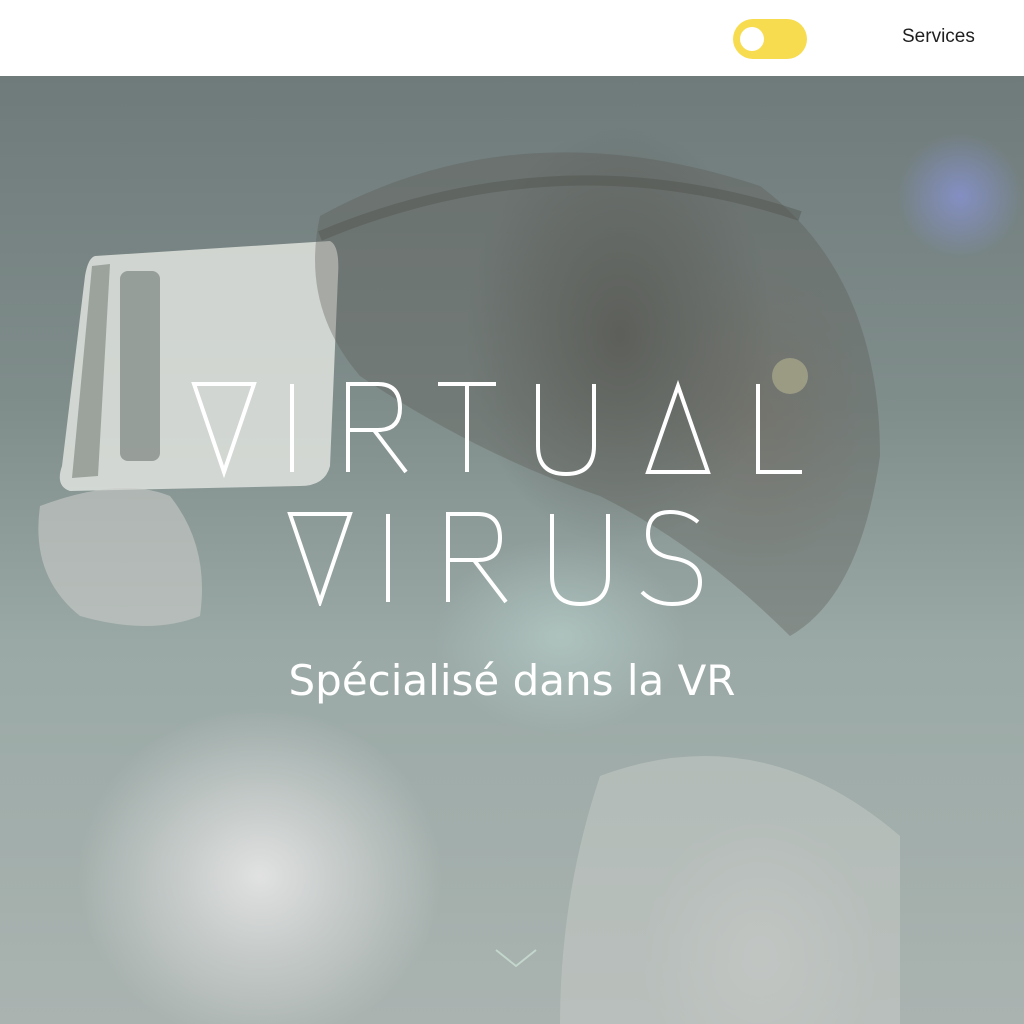  What do you see at coordinates (516, 958) in the screenshot?
I see `chevron-down-icon` at bounding box center [516, 958].